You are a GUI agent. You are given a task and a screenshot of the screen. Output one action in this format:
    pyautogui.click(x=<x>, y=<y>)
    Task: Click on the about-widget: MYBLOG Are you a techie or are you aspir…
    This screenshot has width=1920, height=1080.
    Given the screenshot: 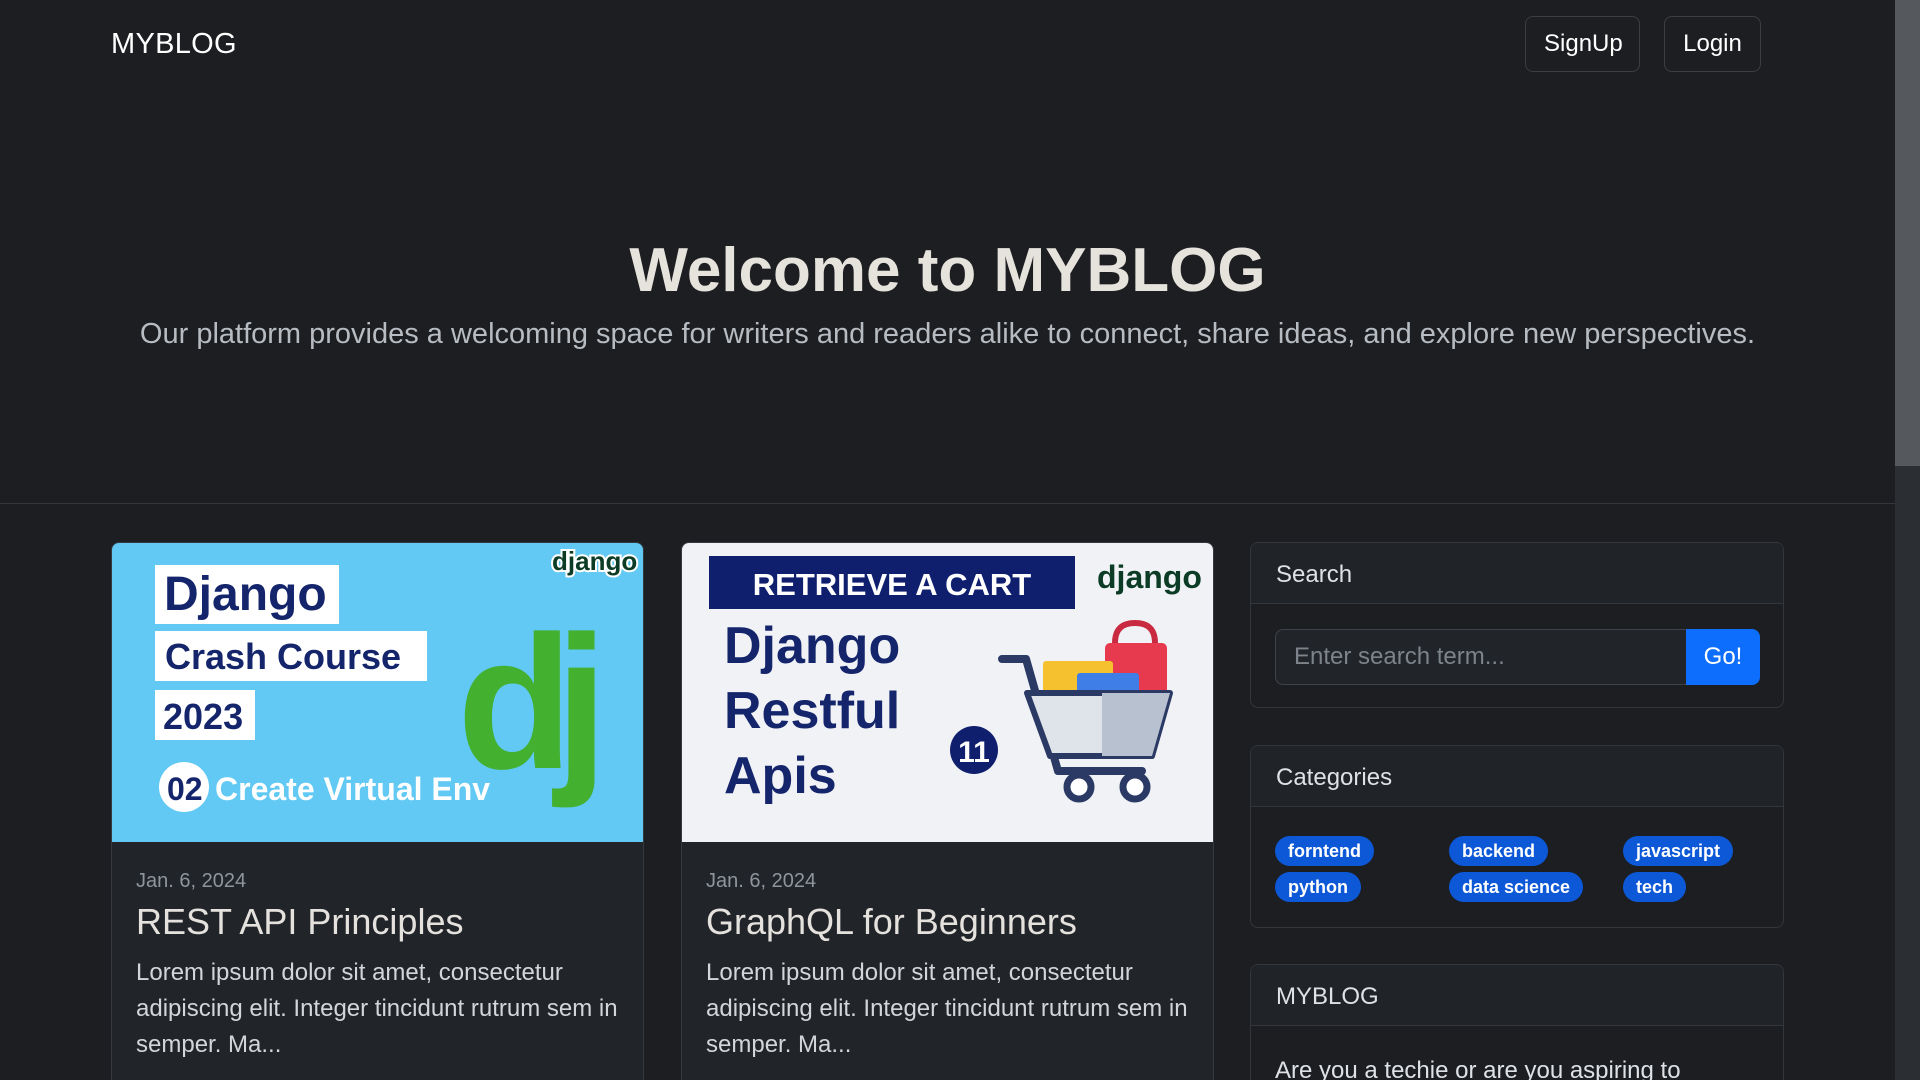 What is the action you would take?
    pyautogui.click(x=1517, y=1022)
    